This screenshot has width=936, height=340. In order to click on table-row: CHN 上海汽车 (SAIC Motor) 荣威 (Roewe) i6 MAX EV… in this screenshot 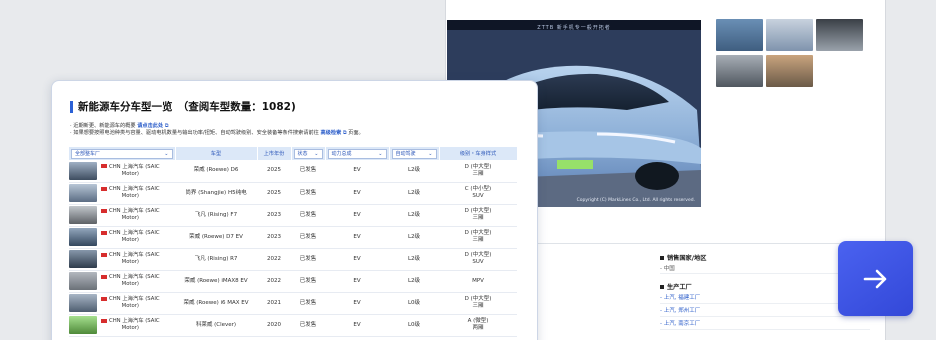, I will do `click(293, 303)`.